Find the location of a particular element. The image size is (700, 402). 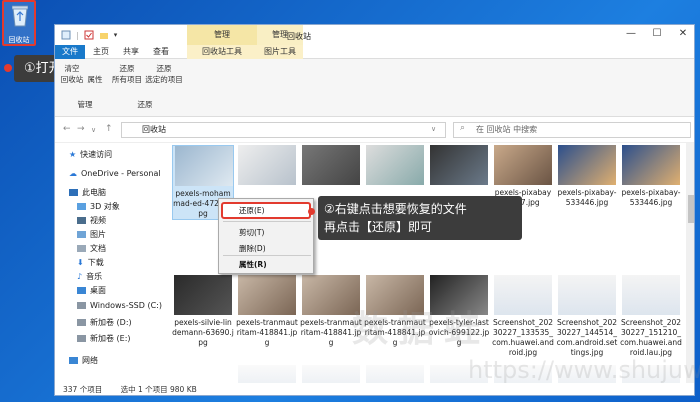

drive-icon is located at coordinates (81, 322).